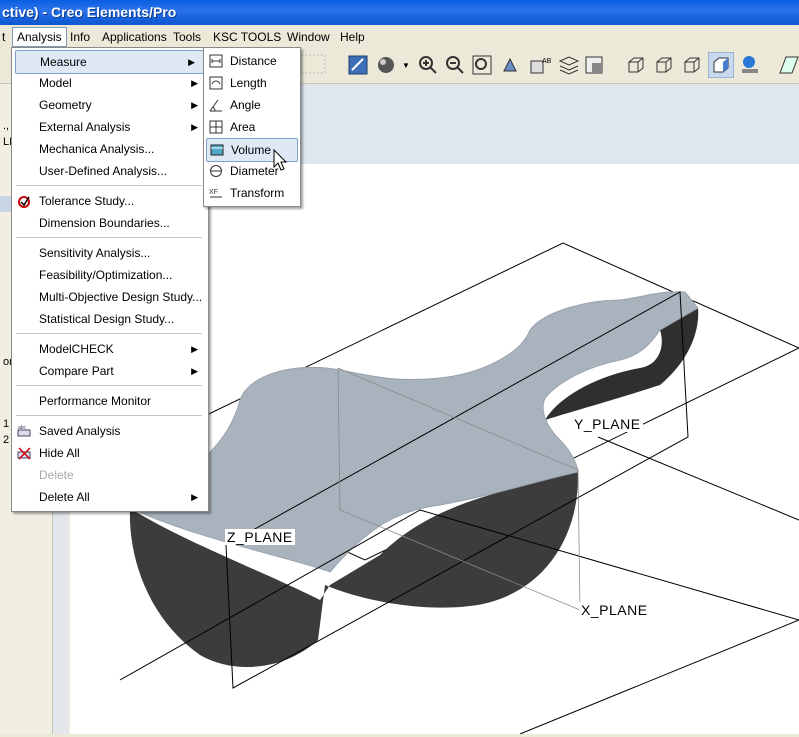 The image size is (799, 737). I want to click on submenu-item-transform: XF Transform, so click(251, 193).